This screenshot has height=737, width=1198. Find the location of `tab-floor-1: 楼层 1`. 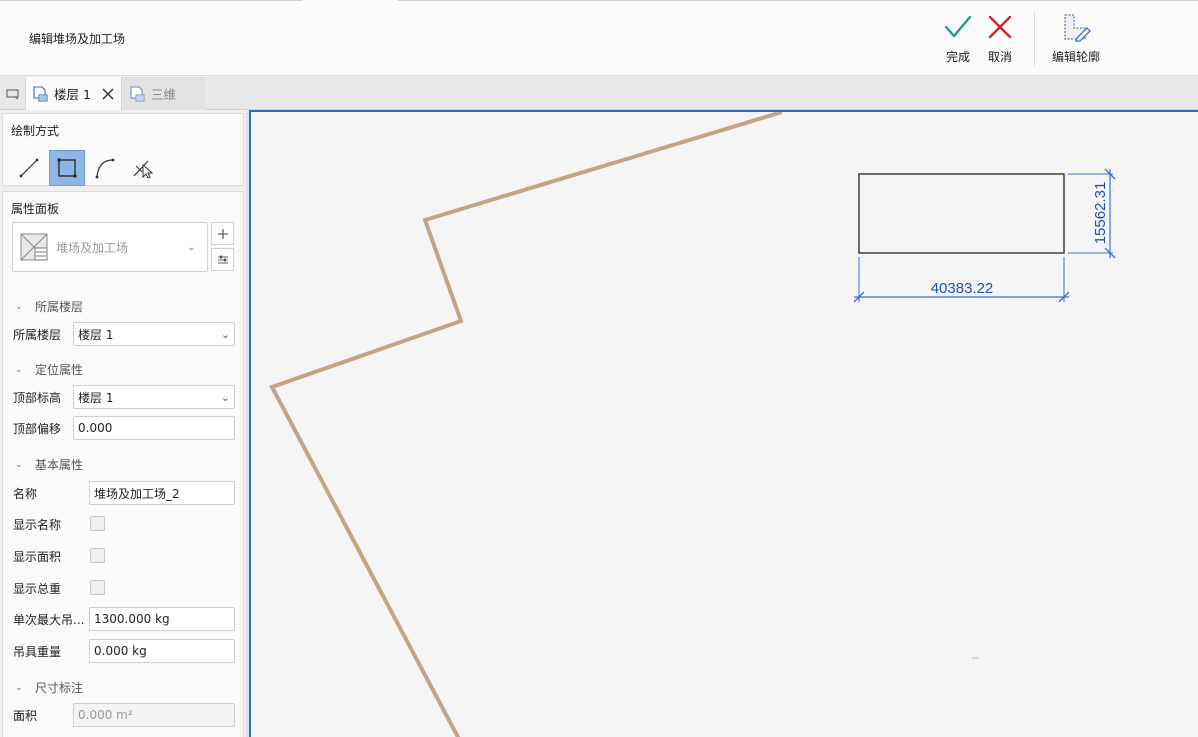

tab-floor-1: 楼层 1 is located at coordinates (74, 93).